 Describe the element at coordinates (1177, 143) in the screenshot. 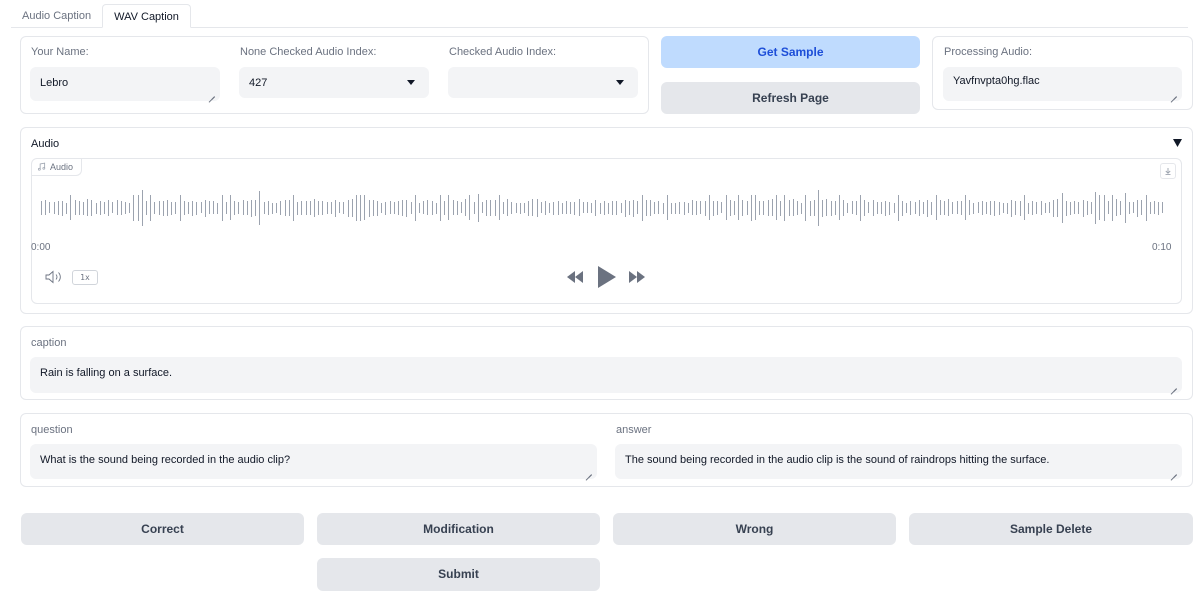

I see `collapse-triangle-icon` at that location.